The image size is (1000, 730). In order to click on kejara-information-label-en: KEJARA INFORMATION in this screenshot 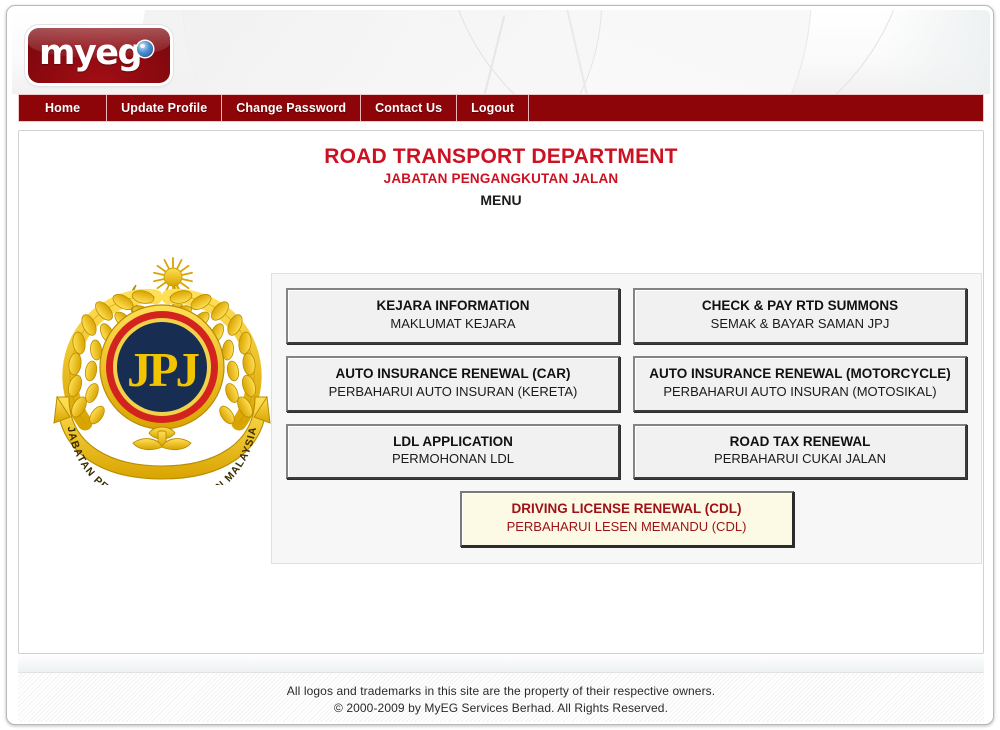, I will do `click(453, 305)`.